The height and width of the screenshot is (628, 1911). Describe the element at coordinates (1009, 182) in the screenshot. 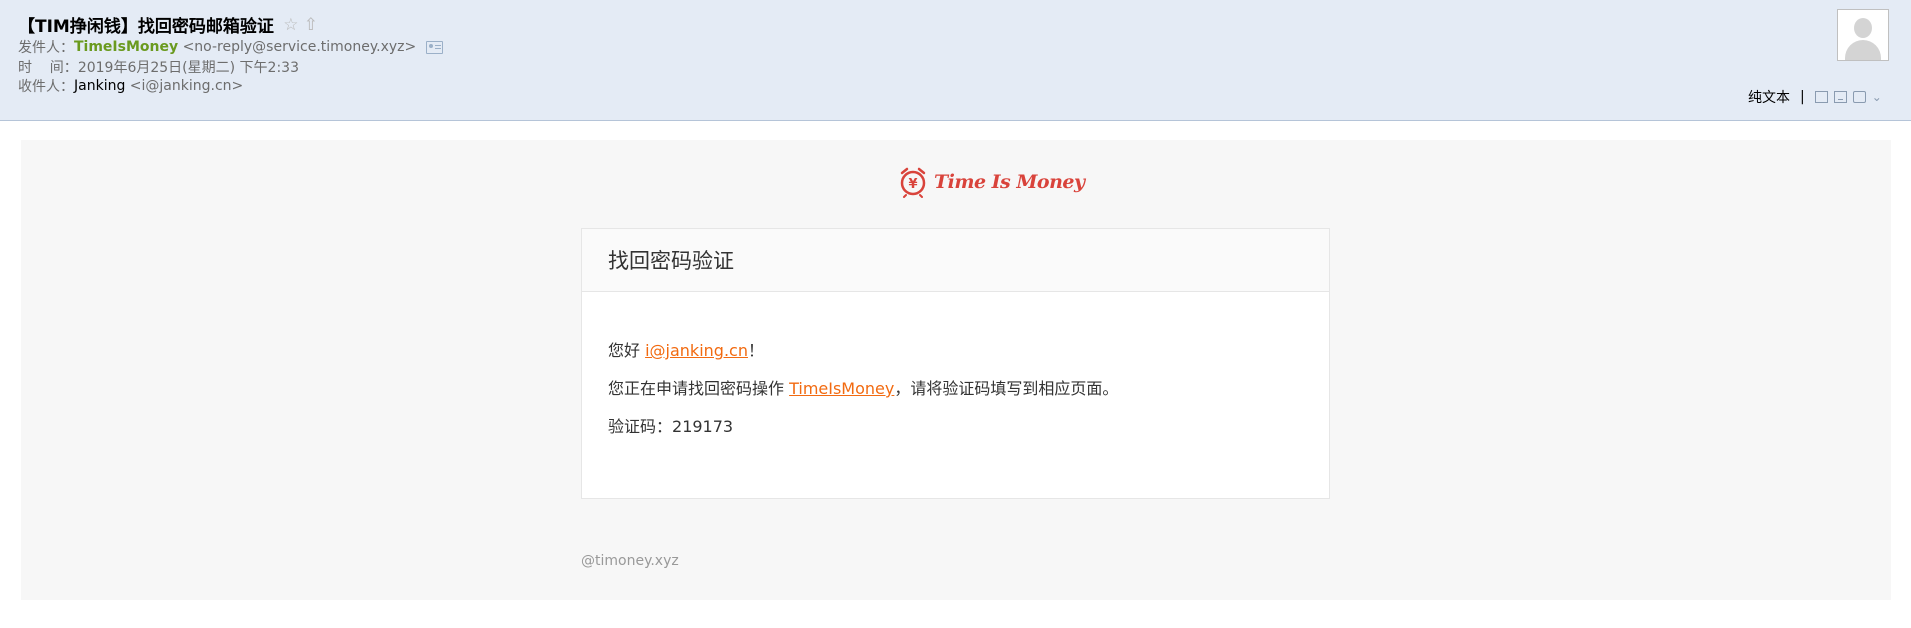

I see `brand-name: Time Is Money` at that location.